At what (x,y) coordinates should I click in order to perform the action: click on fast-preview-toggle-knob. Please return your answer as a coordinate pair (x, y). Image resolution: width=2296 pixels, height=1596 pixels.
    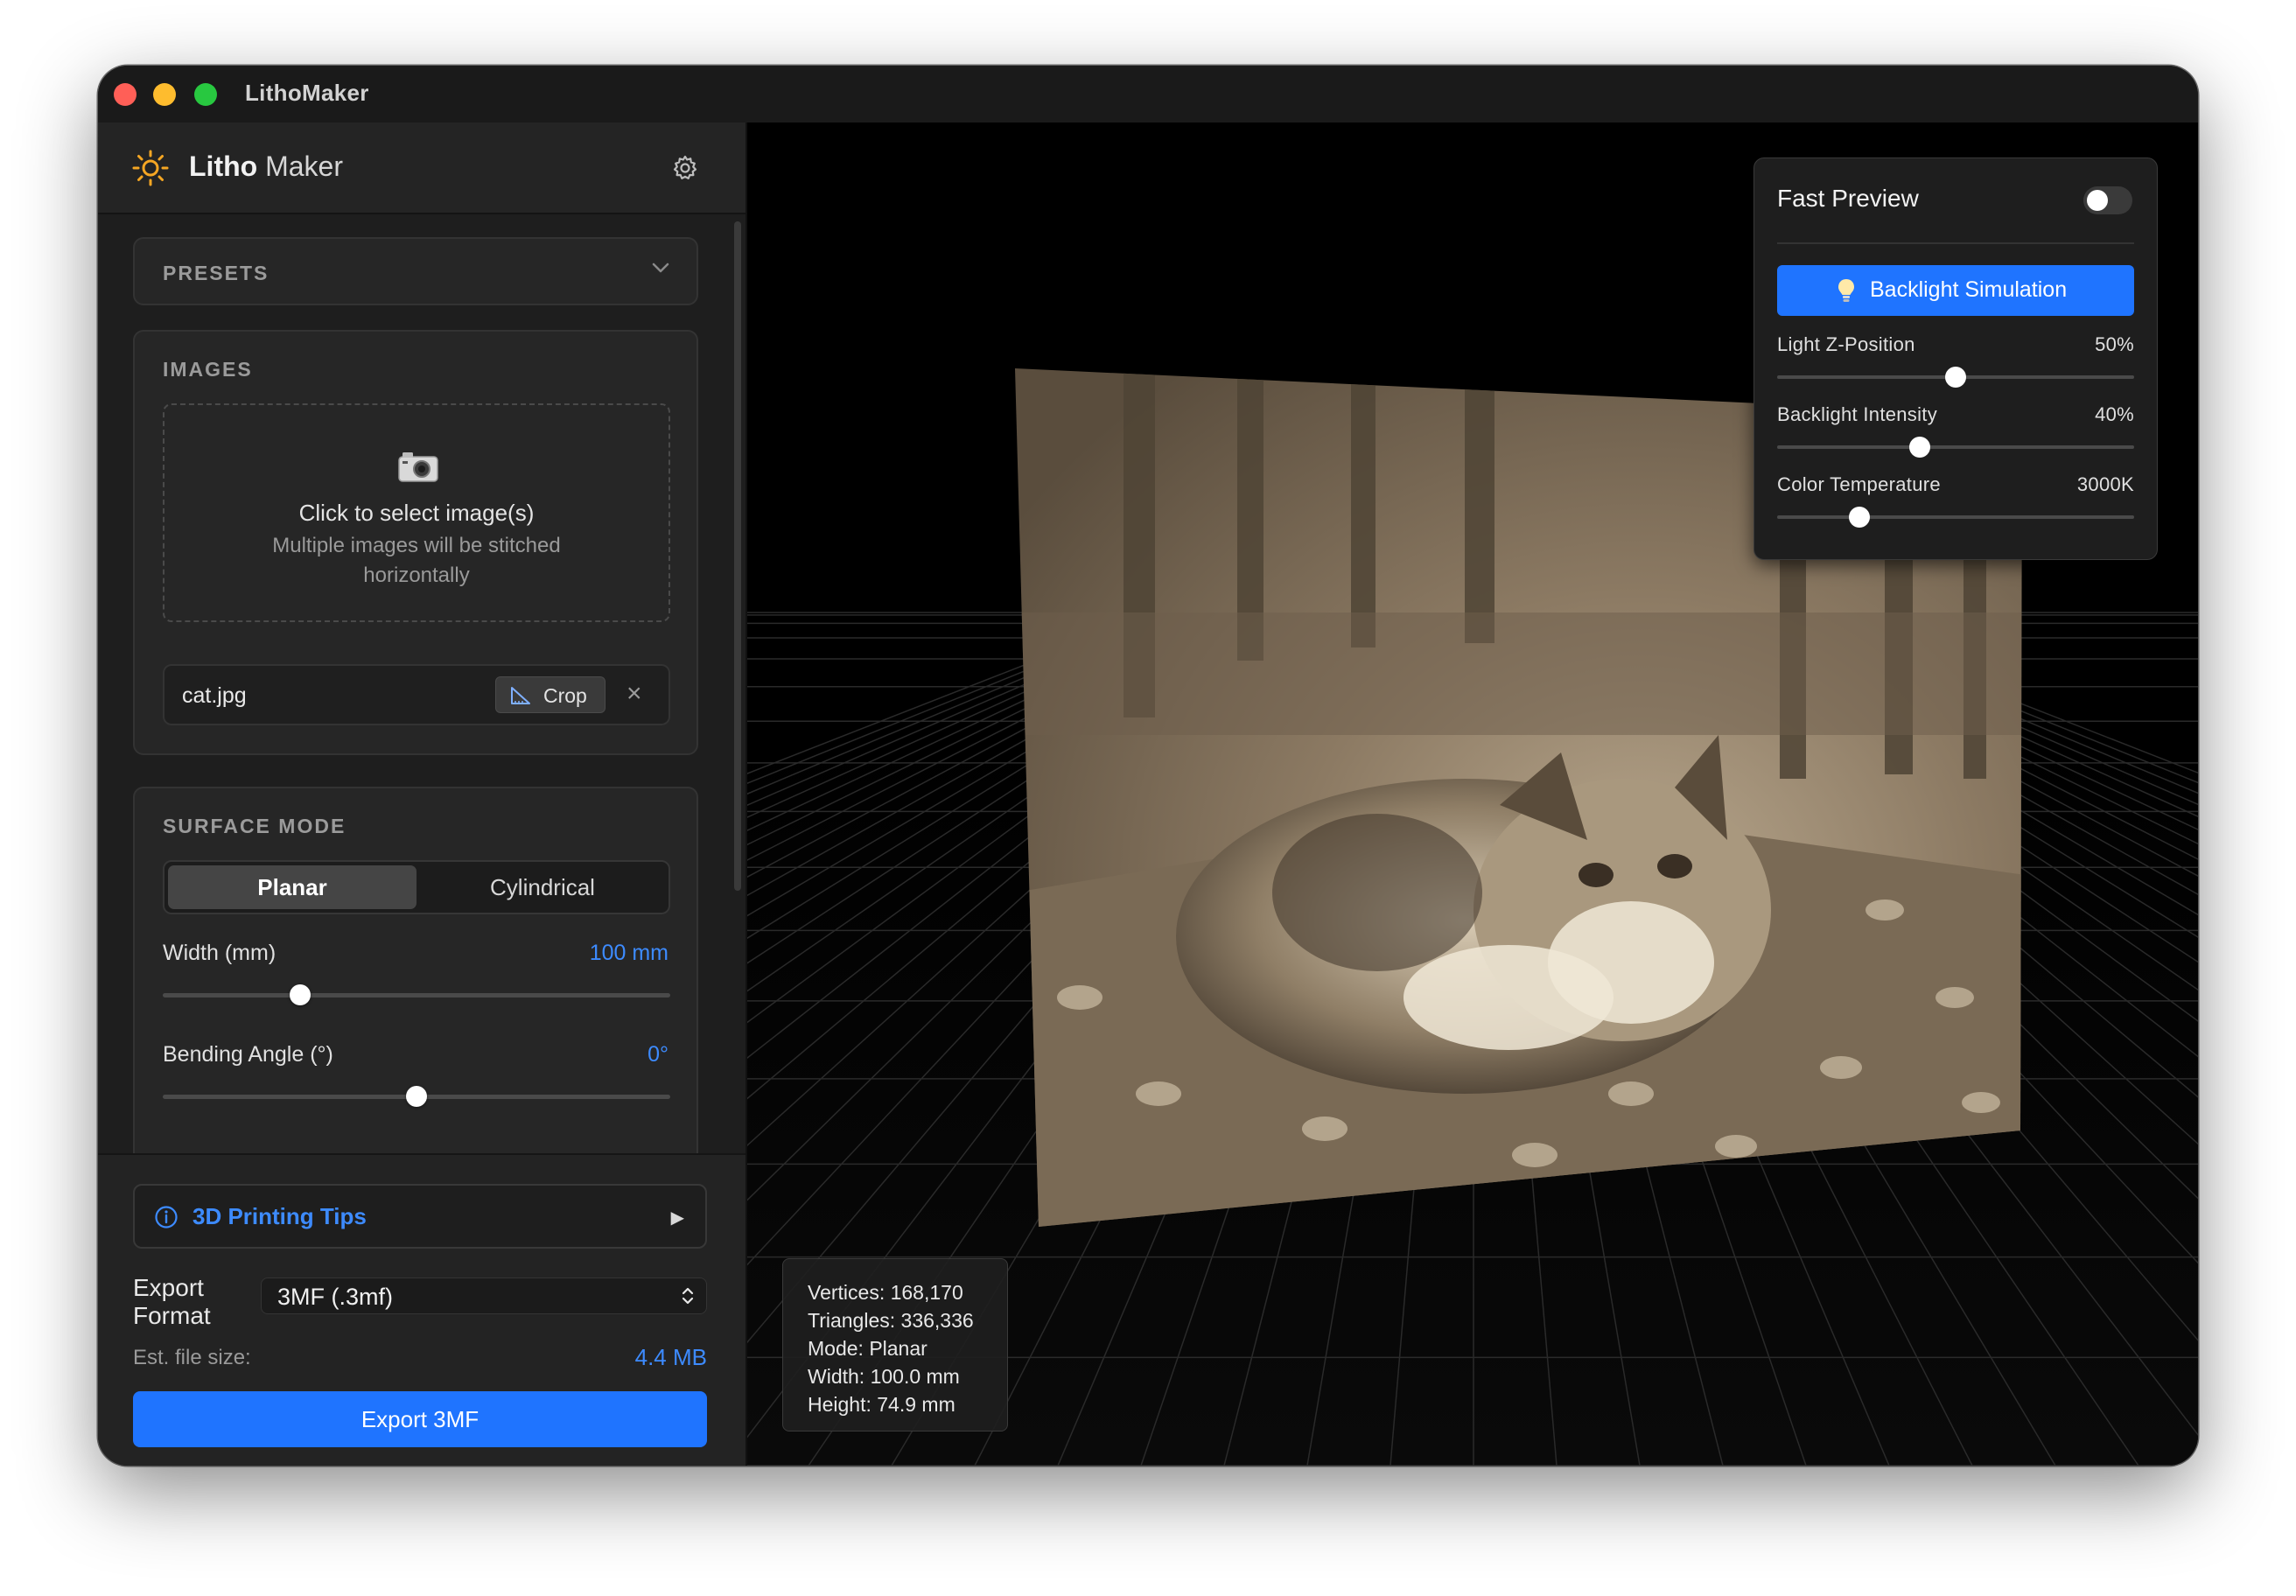
    Looking at the image, I should click on (2097, 200).